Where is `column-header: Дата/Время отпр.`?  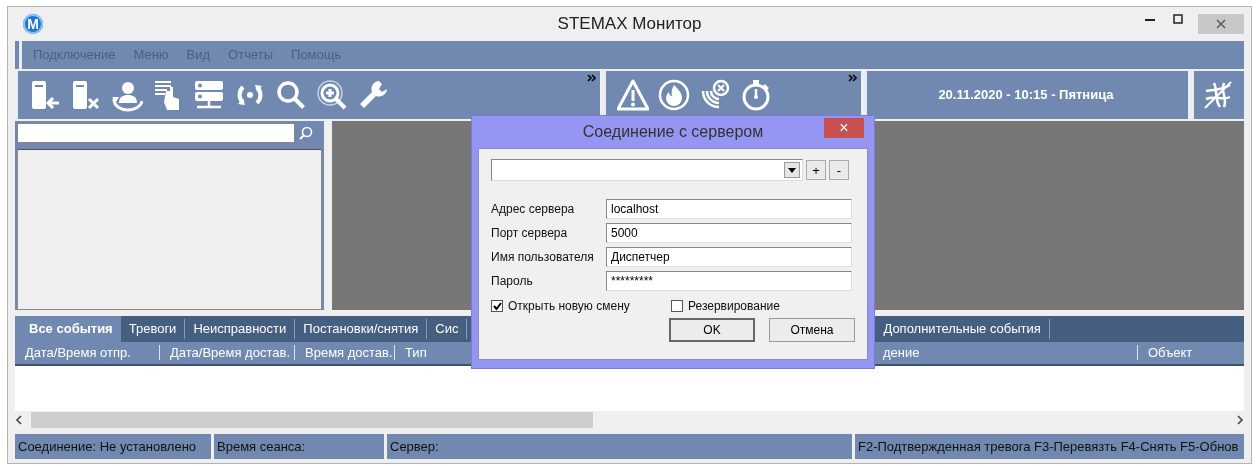 column-header: Дата/Время отпр. is located at coordinates (87, 353).